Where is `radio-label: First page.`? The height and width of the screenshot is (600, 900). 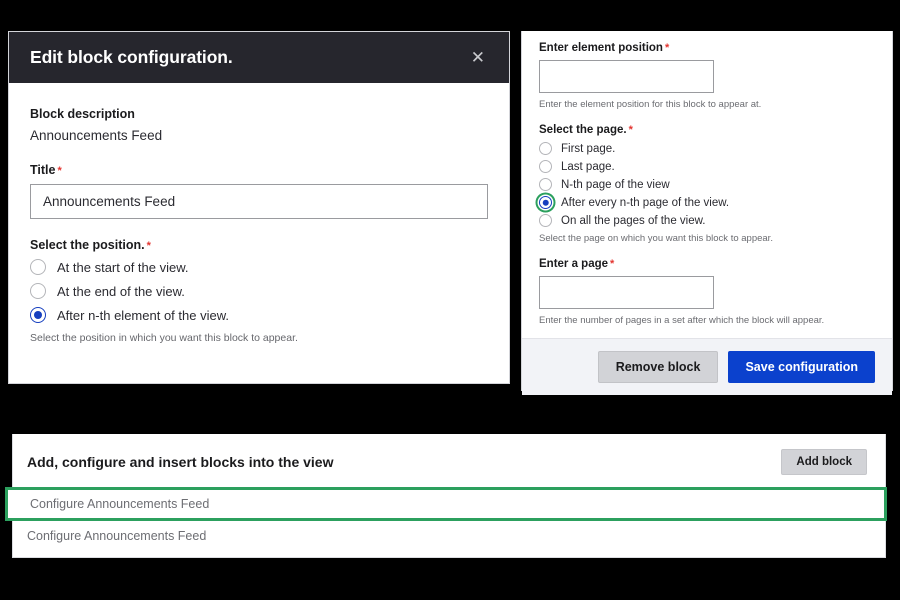 radio-label: First page. is located at coordinates (588, 148).